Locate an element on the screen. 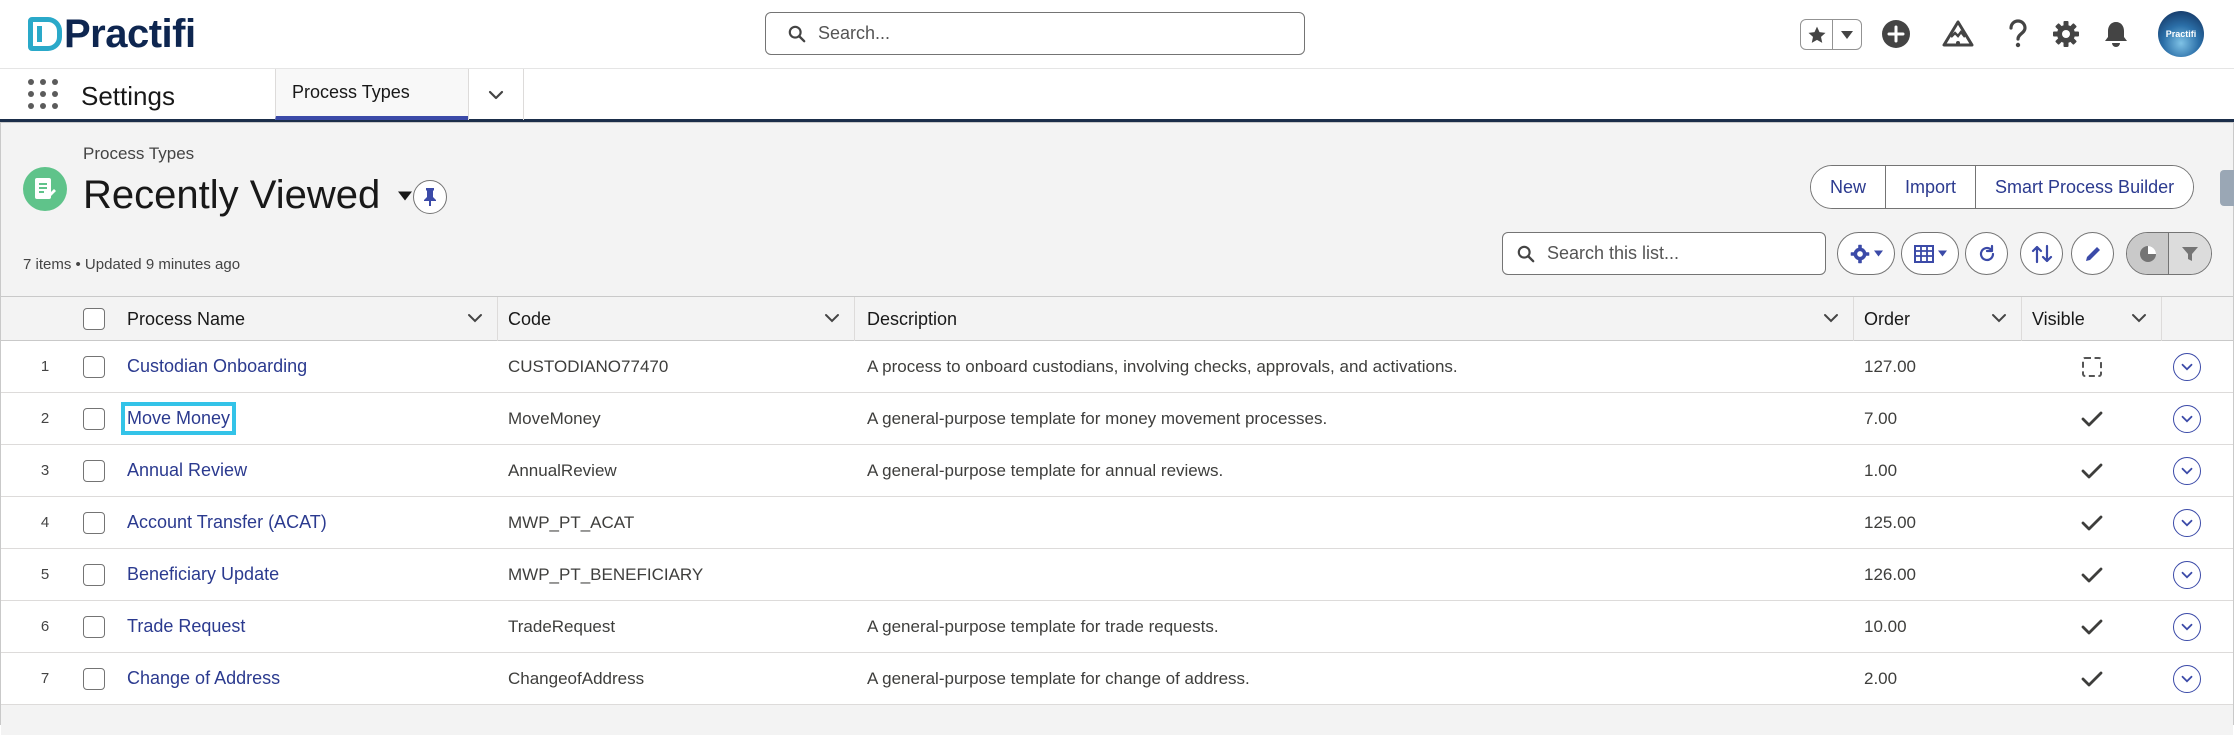  pin-list-button is located at coordinates (430, 197).